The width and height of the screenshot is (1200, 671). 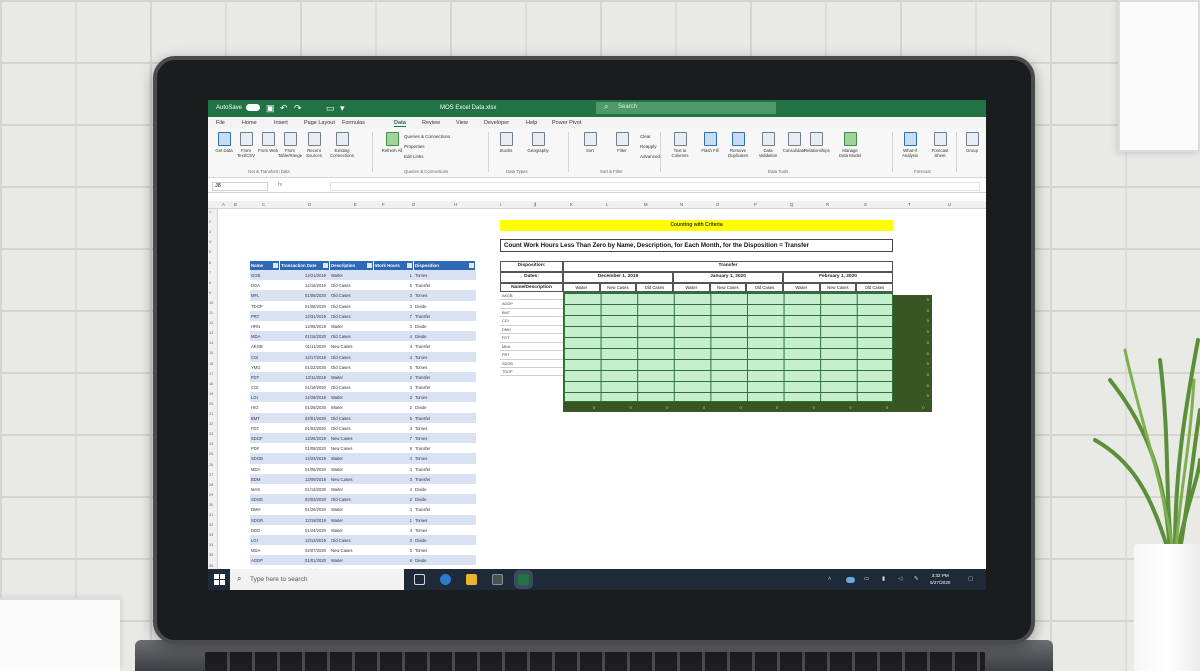 I want to click on onedrive-icon, so click(x=850, y=580).